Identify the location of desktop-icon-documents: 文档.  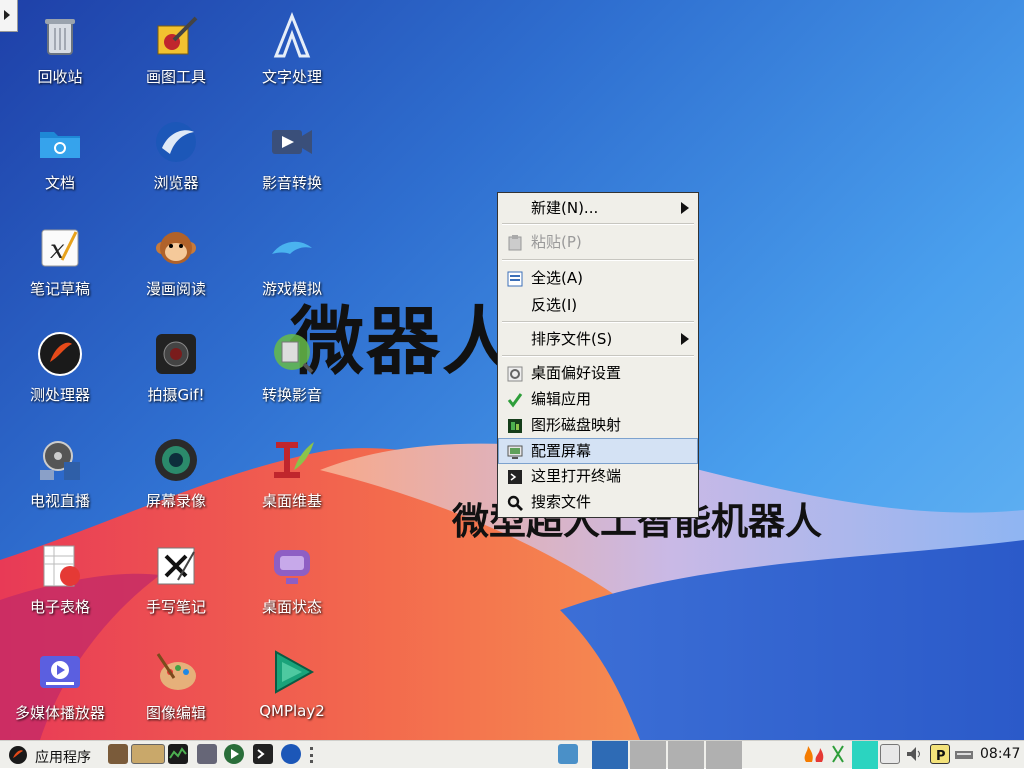
(60, 162).